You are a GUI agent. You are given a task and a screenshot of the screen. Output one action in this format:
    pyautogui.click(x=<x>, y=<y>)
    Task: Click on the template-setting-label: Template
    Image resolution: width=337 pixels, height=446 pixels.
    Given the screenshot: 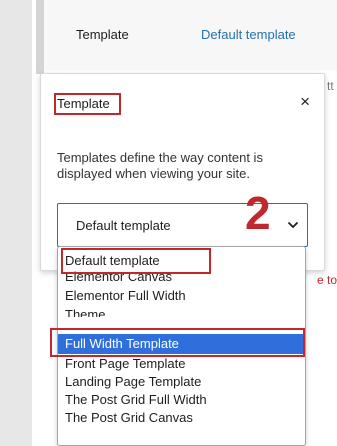 What is the action you would take?
    pyautogui.click(x=102, y=34)
    